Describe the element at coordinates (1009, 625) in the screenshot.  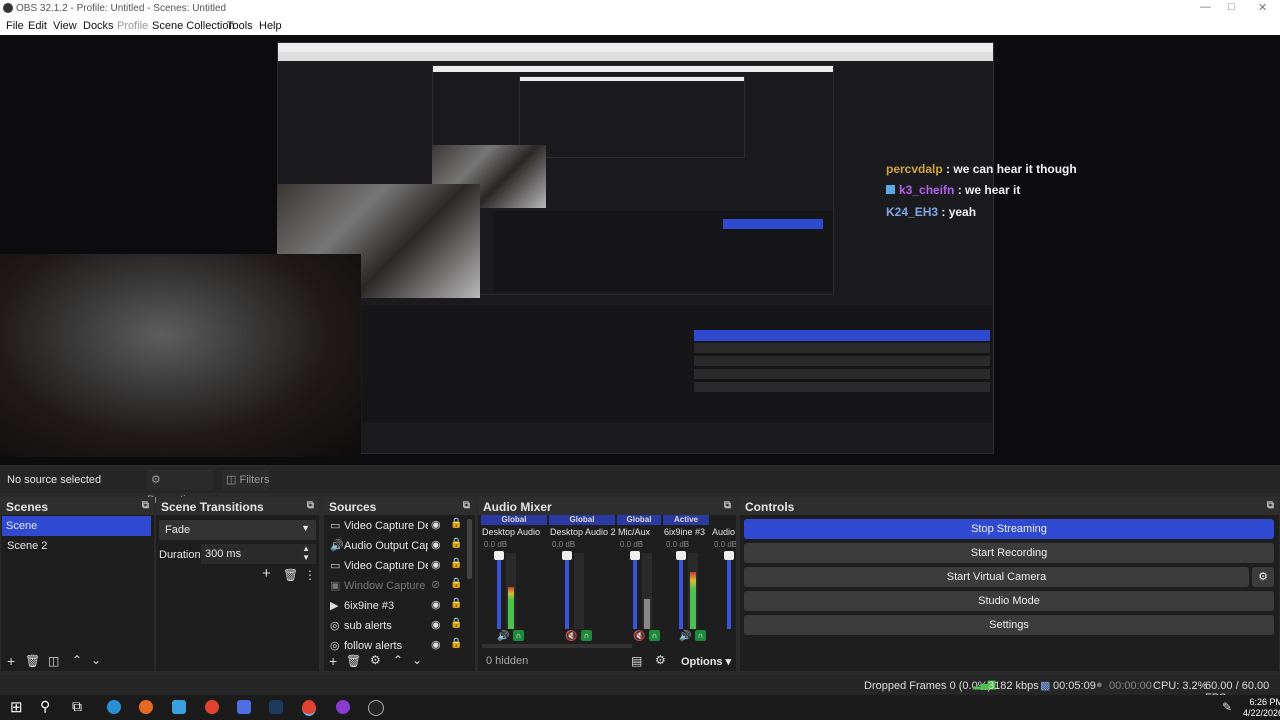
I see `settings-button: Settings` at that location.